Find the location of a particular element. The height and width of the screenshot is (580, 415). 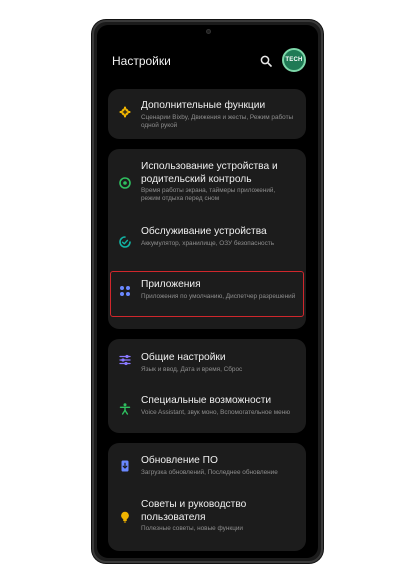

wellbeing-icon is located at coordinates (125, 183).